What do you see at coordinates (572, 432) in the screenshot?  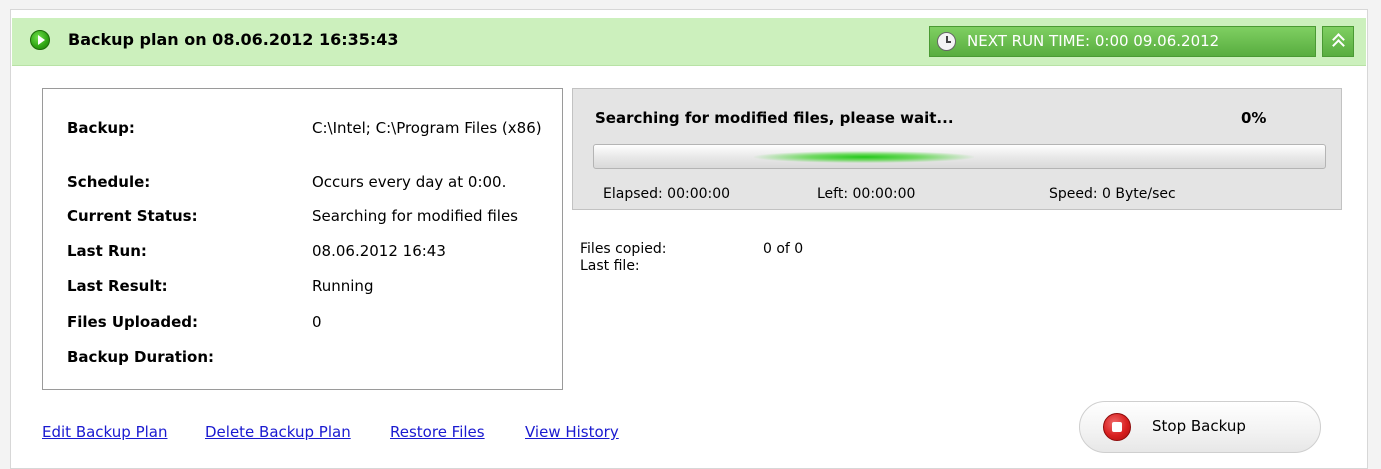 I see `view-history-link: View History` at bounding box center [572, 432].